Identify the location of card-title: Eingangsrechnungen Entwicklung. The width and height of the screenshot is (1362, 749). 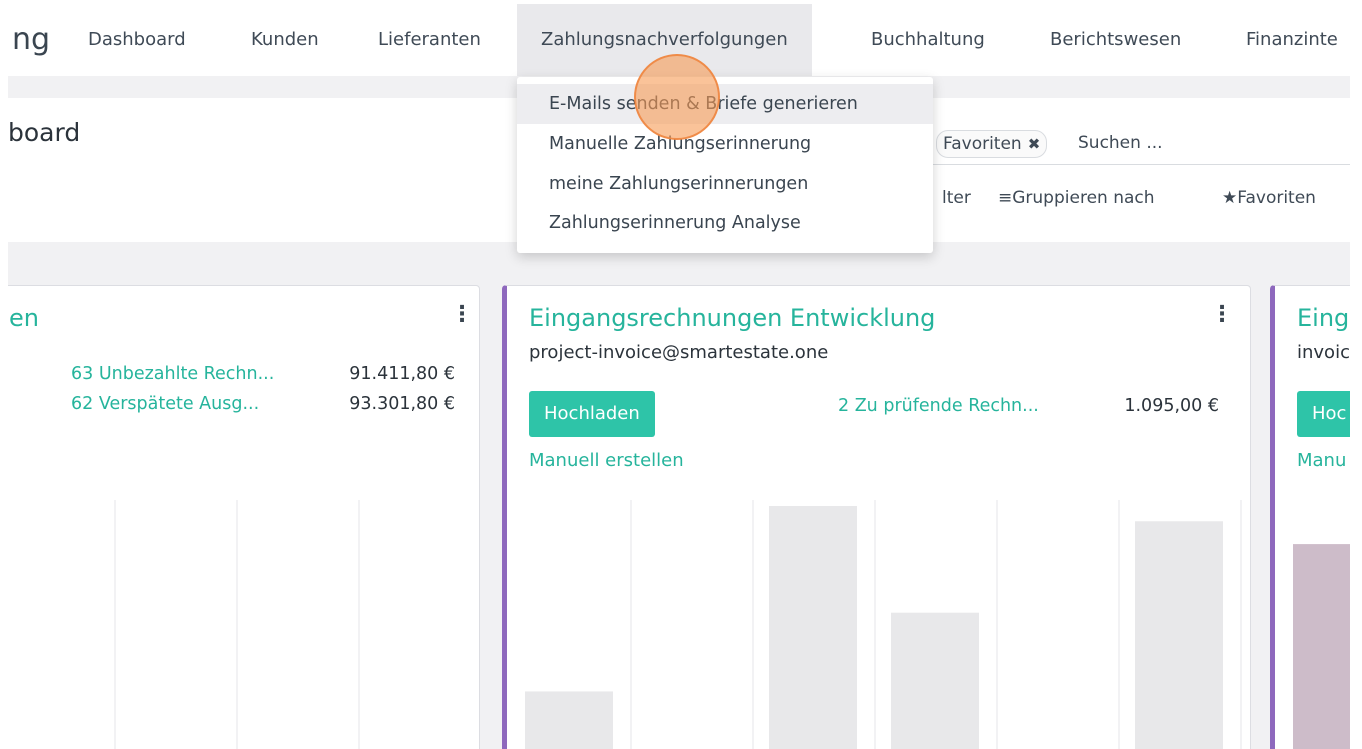
(732, 318).